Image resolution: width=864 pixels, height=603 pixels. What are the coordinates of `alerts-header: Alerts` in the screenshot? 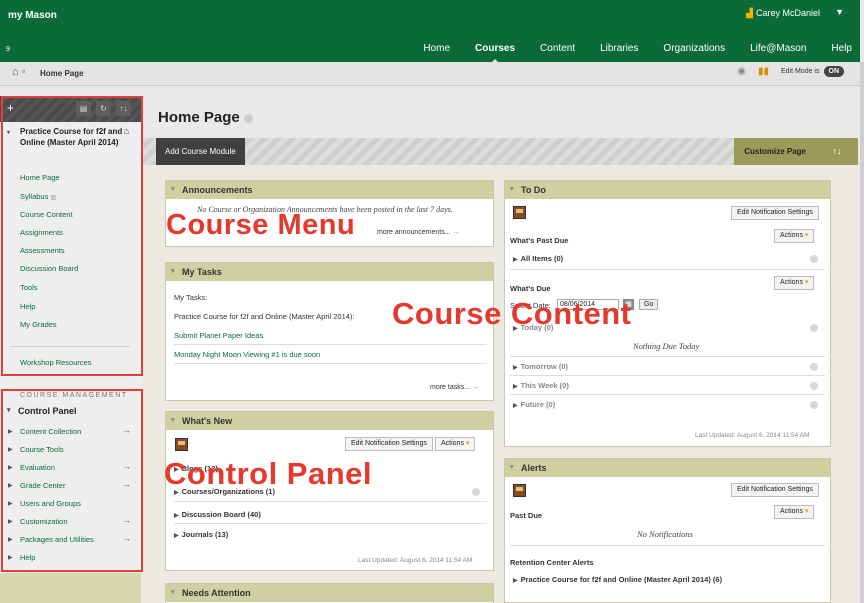 It's located at (667, 468).